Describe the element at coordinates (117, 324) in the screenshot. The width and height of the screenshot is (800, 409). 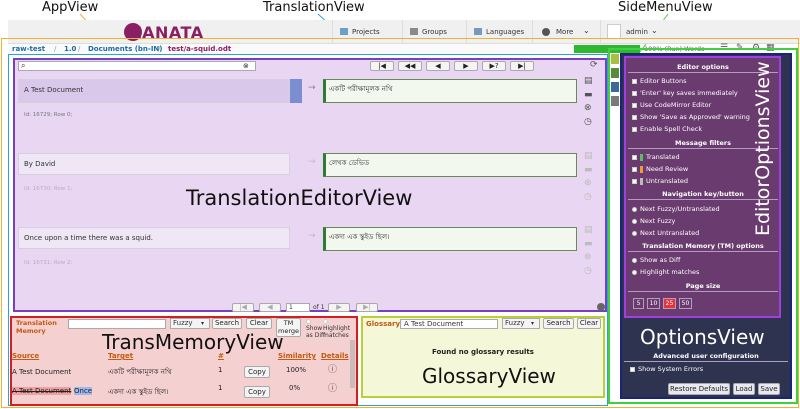
I see `tm-search-input` at that location.